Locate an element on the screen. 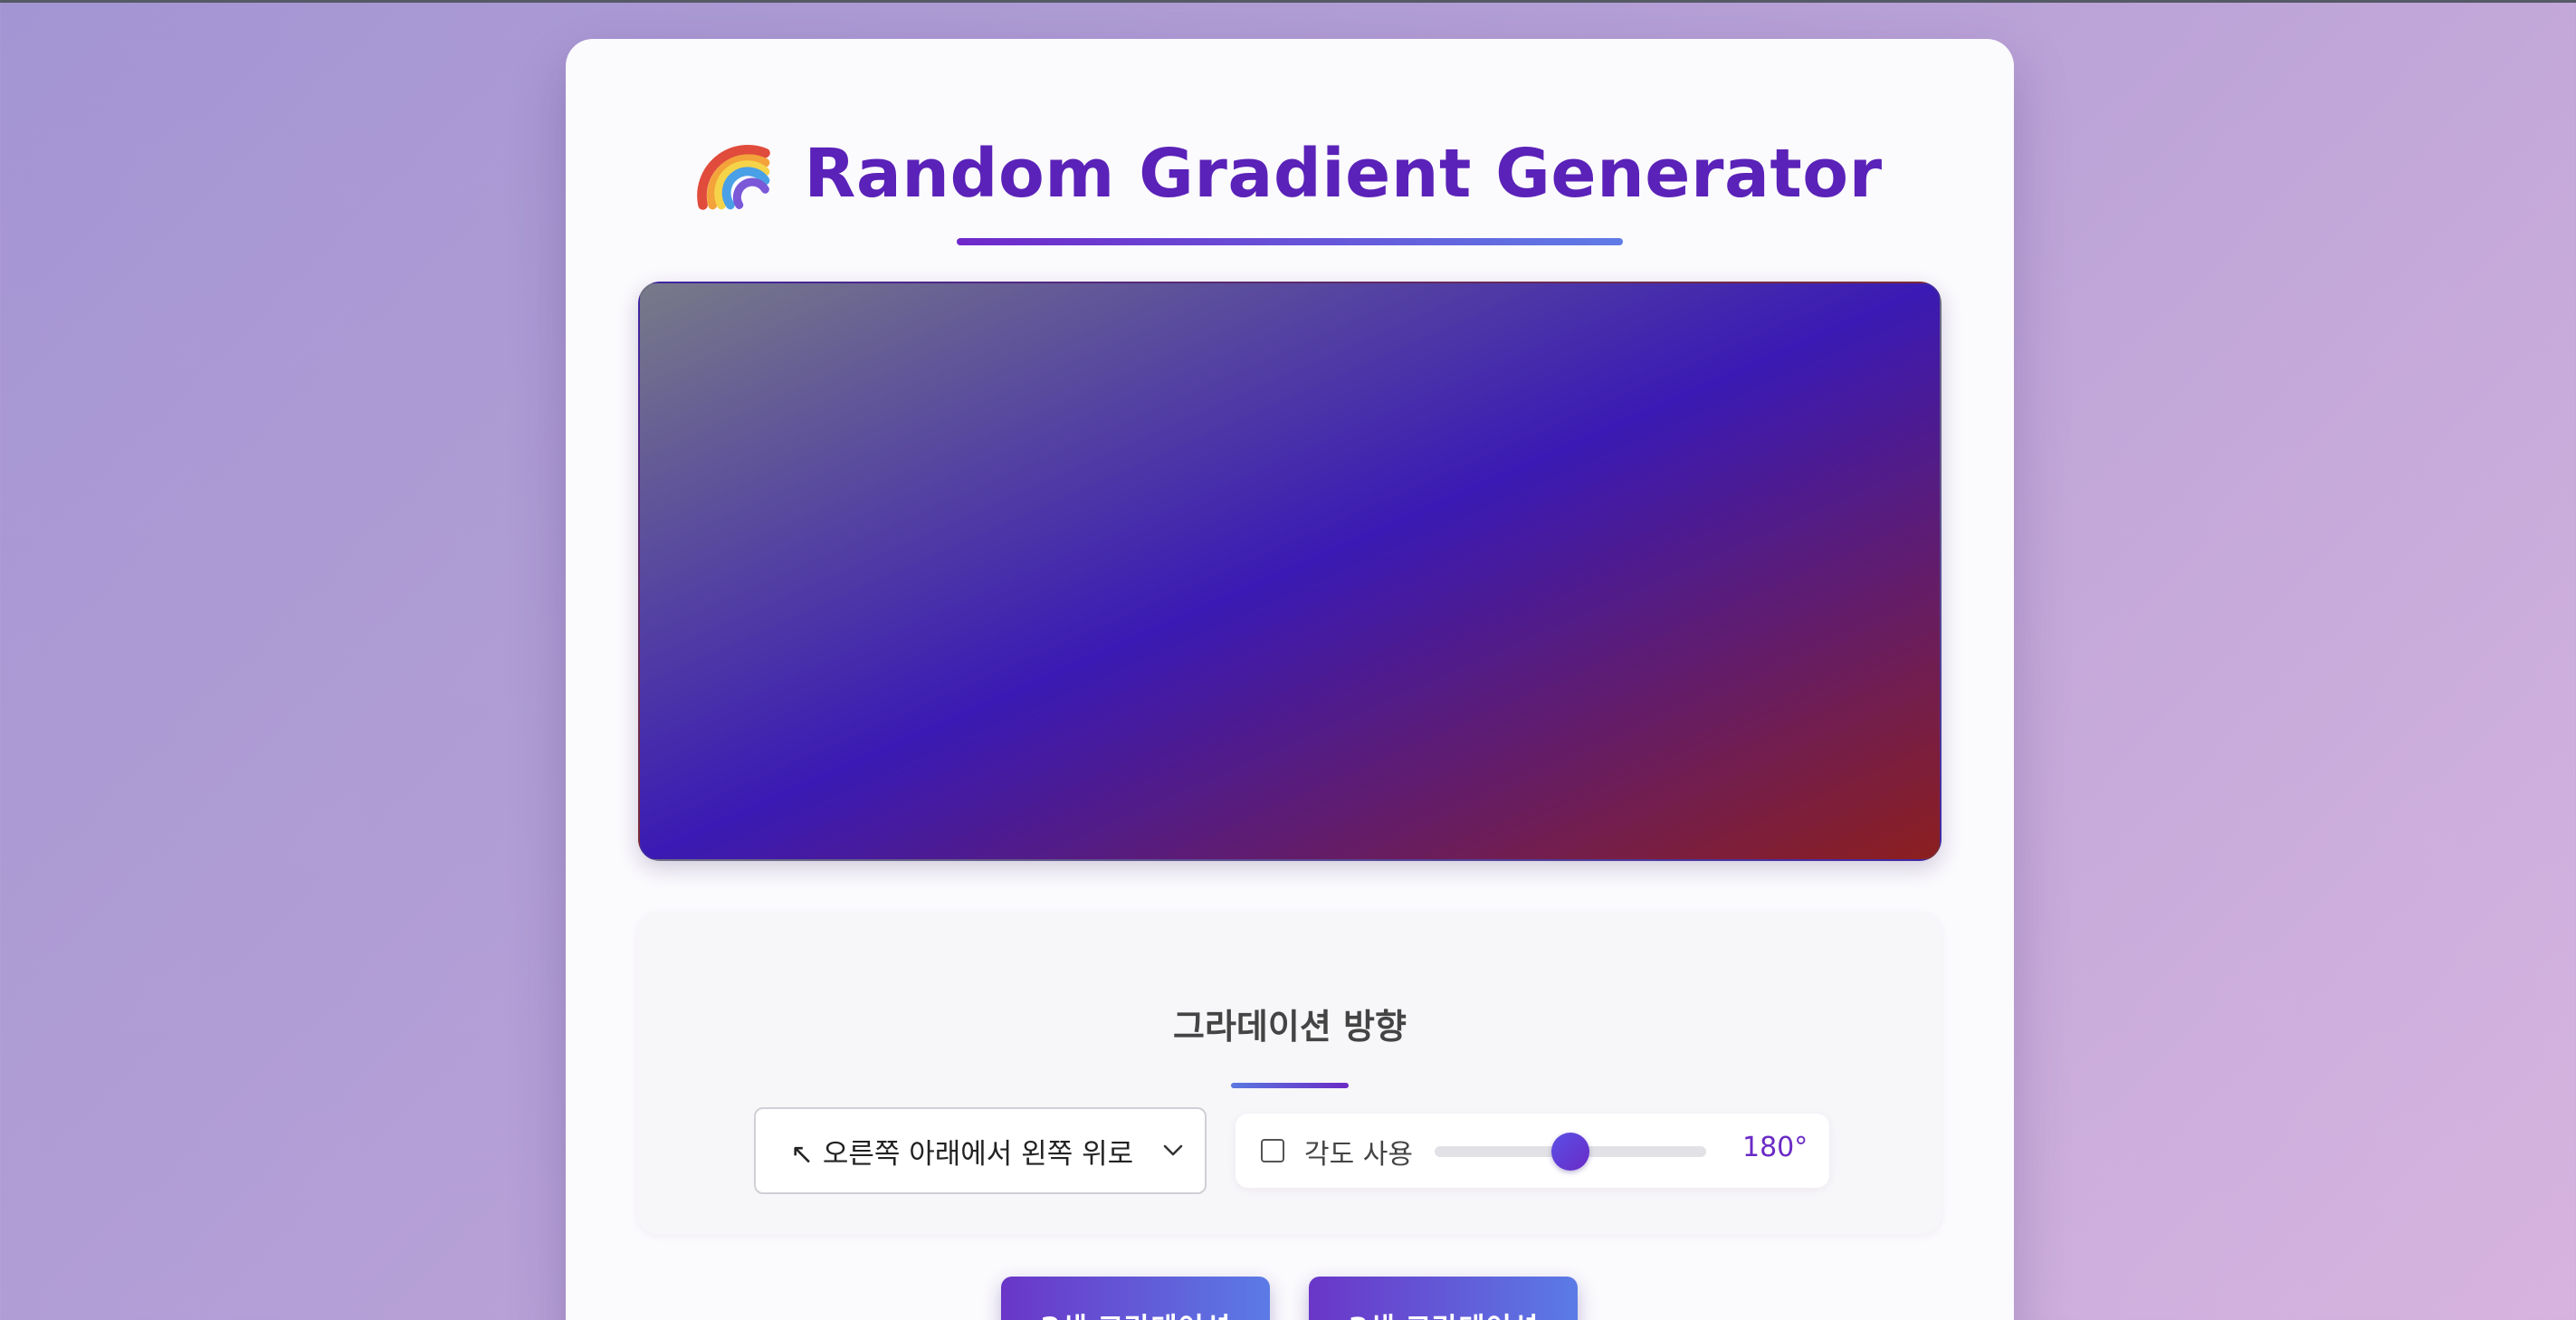 This screenshot has height=1320, width=2576. page-title-text: Random Gradient Generator is located at coordinates (1343, 174).